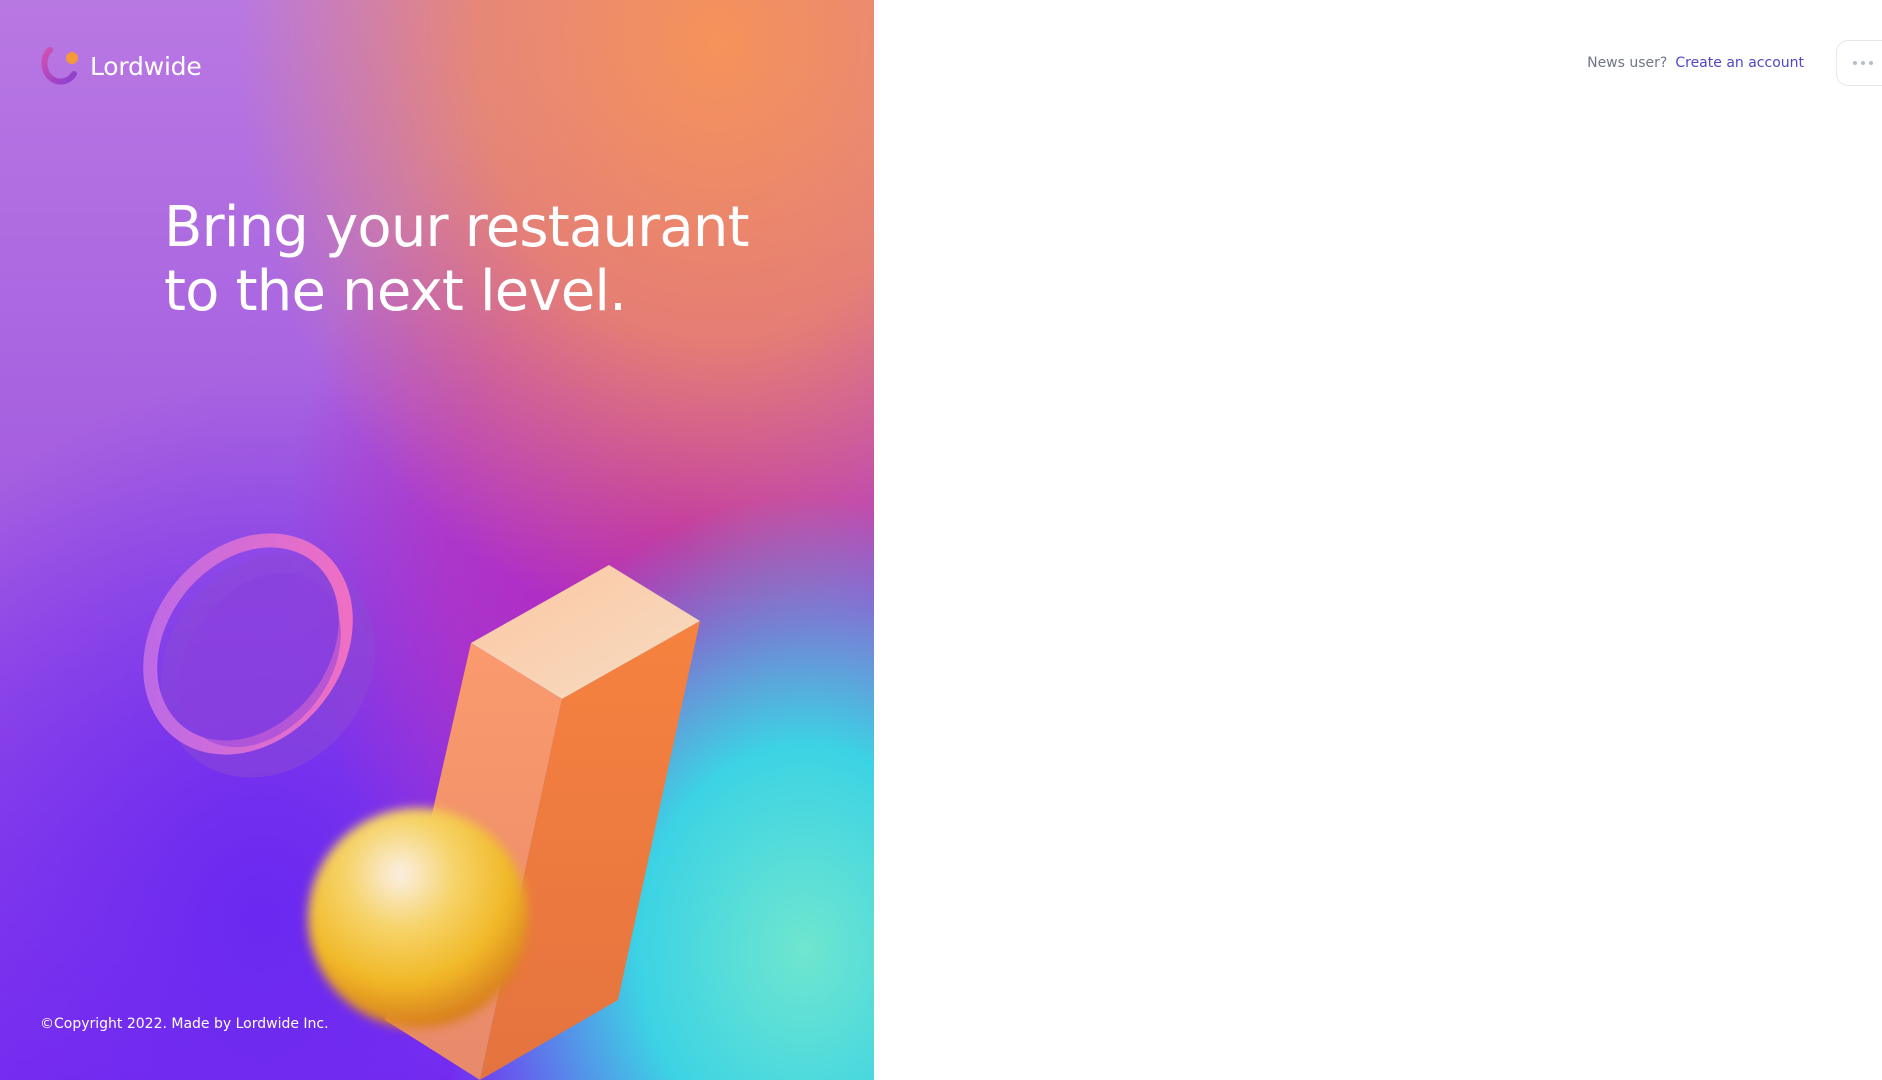  What do you see at coordinates (259, 655) in the screenshot?
I see `ring-shape` at bounding box center [259, 655].